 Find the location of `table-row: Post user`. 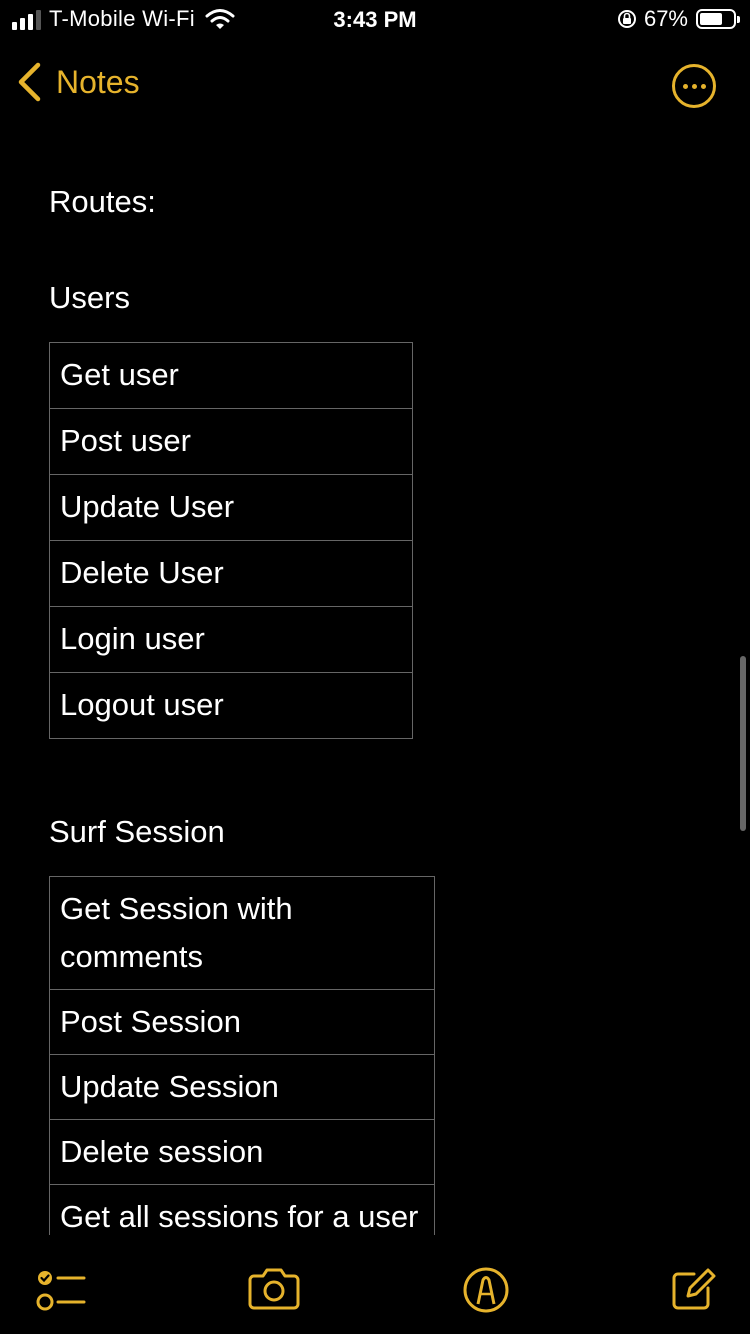

table-row: Post user is located at coordinates (231, 441).